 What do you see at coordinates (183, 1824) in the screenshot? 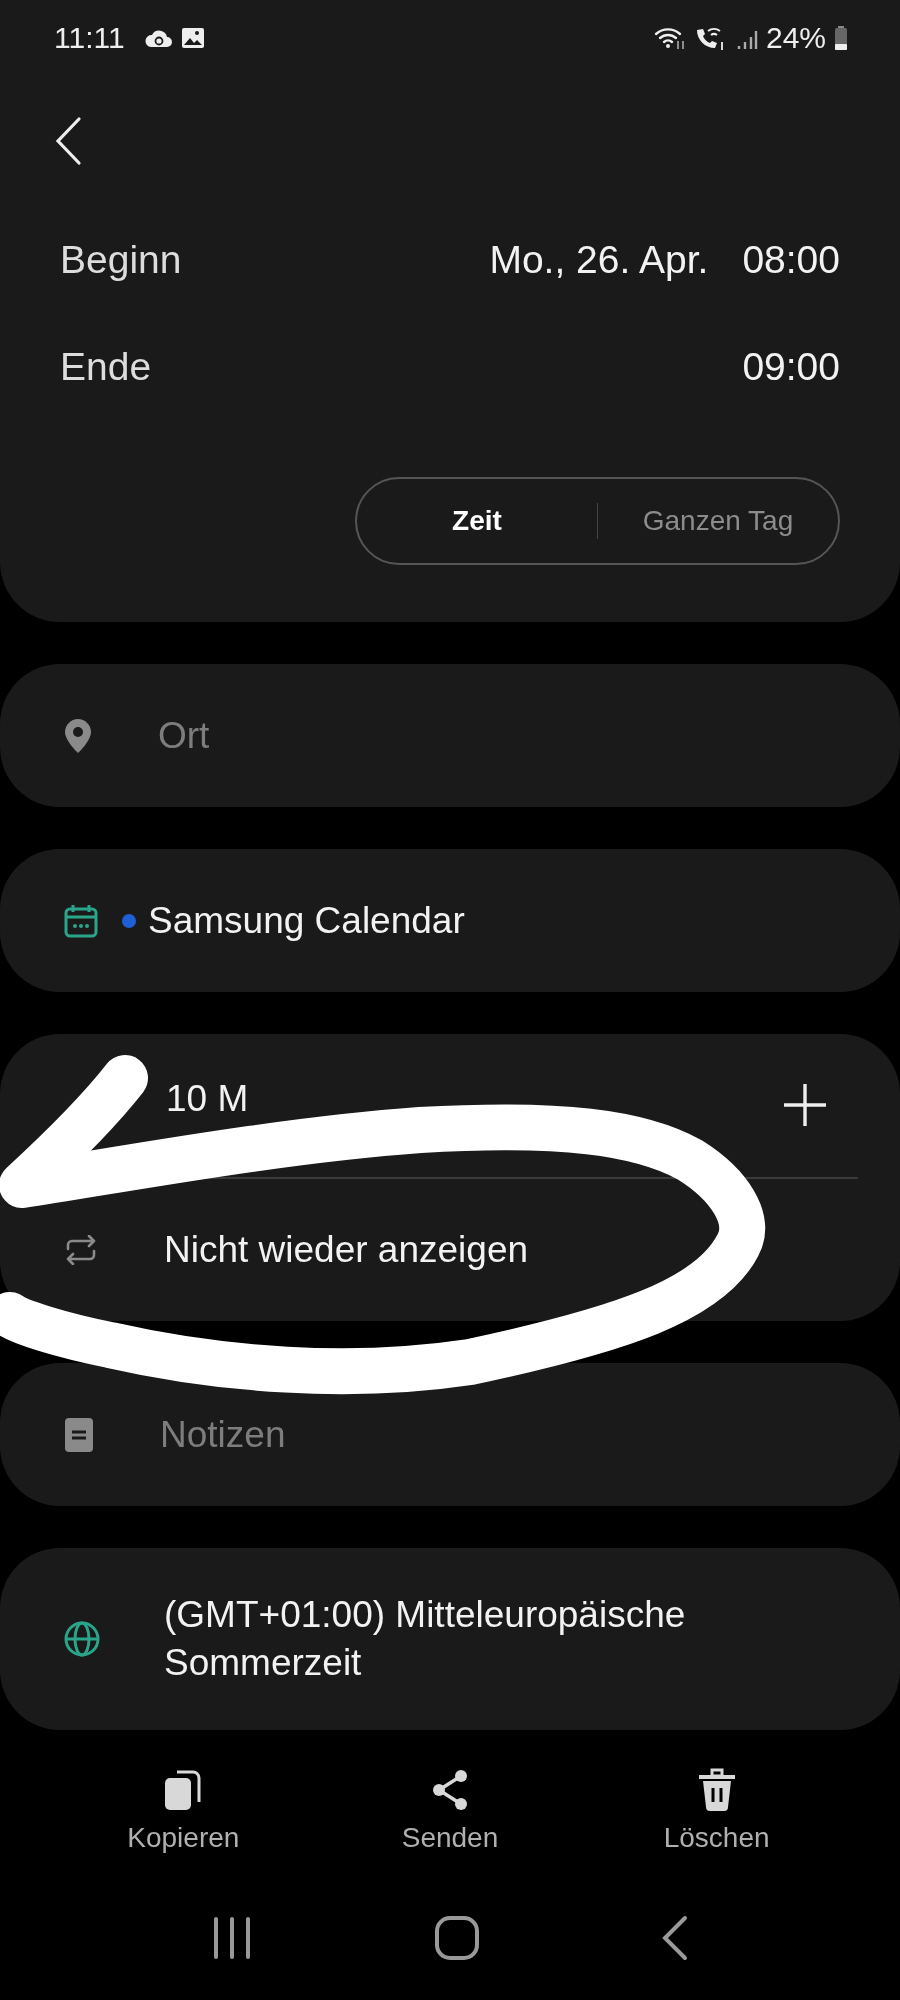
I see `copy-button: Kopieren` at bounding box center [183, 1824].